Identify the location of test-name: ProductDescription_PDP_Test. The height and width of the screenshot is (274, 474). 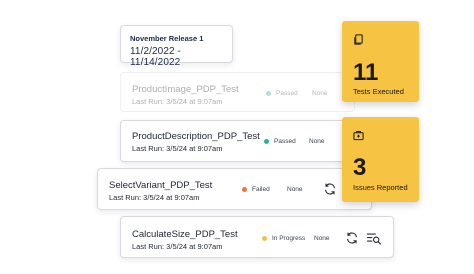
(196, 136).